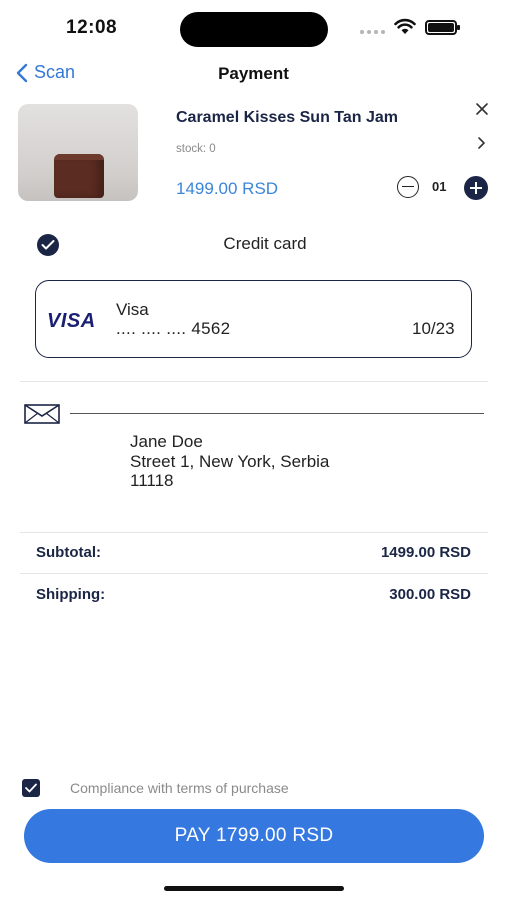 The image size is (507, 900). I want to click on status-time: 12:08, so click(92, 27).